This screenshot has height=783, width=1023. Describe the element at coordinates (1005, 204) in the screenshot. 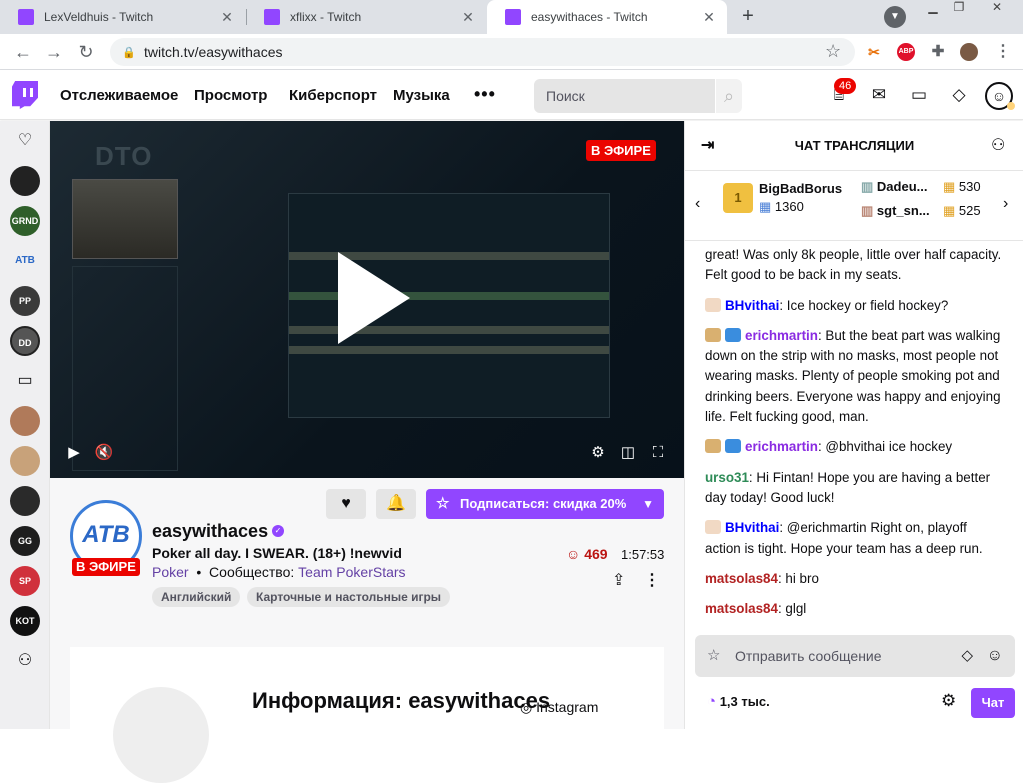

I see `chevron-right-icon: ›` at that location.